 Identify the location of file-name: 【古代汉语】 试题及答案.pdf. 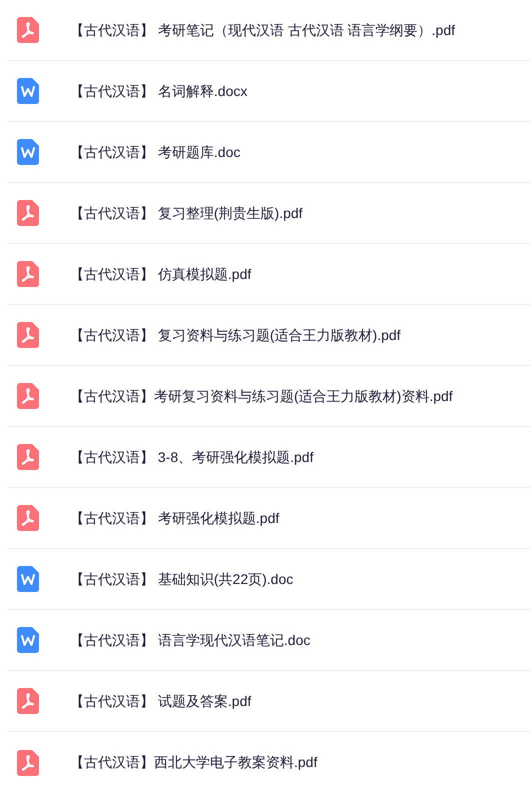
(161, 701).